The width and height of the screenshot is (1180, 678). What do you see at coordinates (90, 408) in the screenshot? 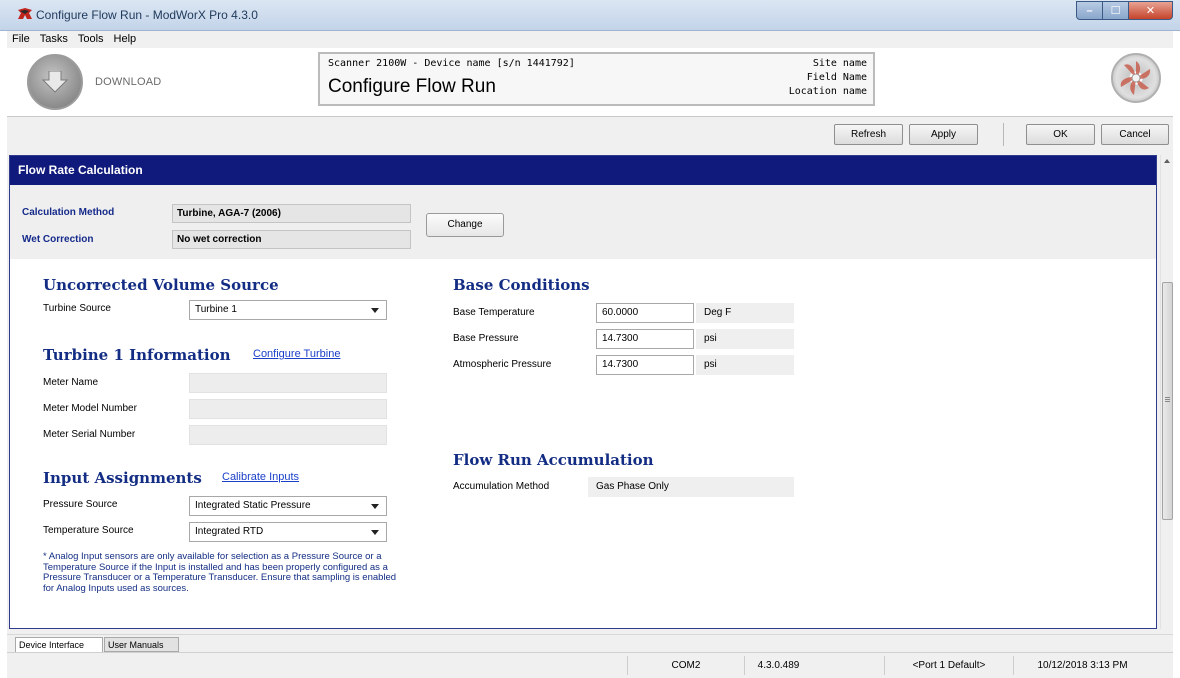
I see `meter-model-label: Meter Model Number` at bounding box center [90, 408].